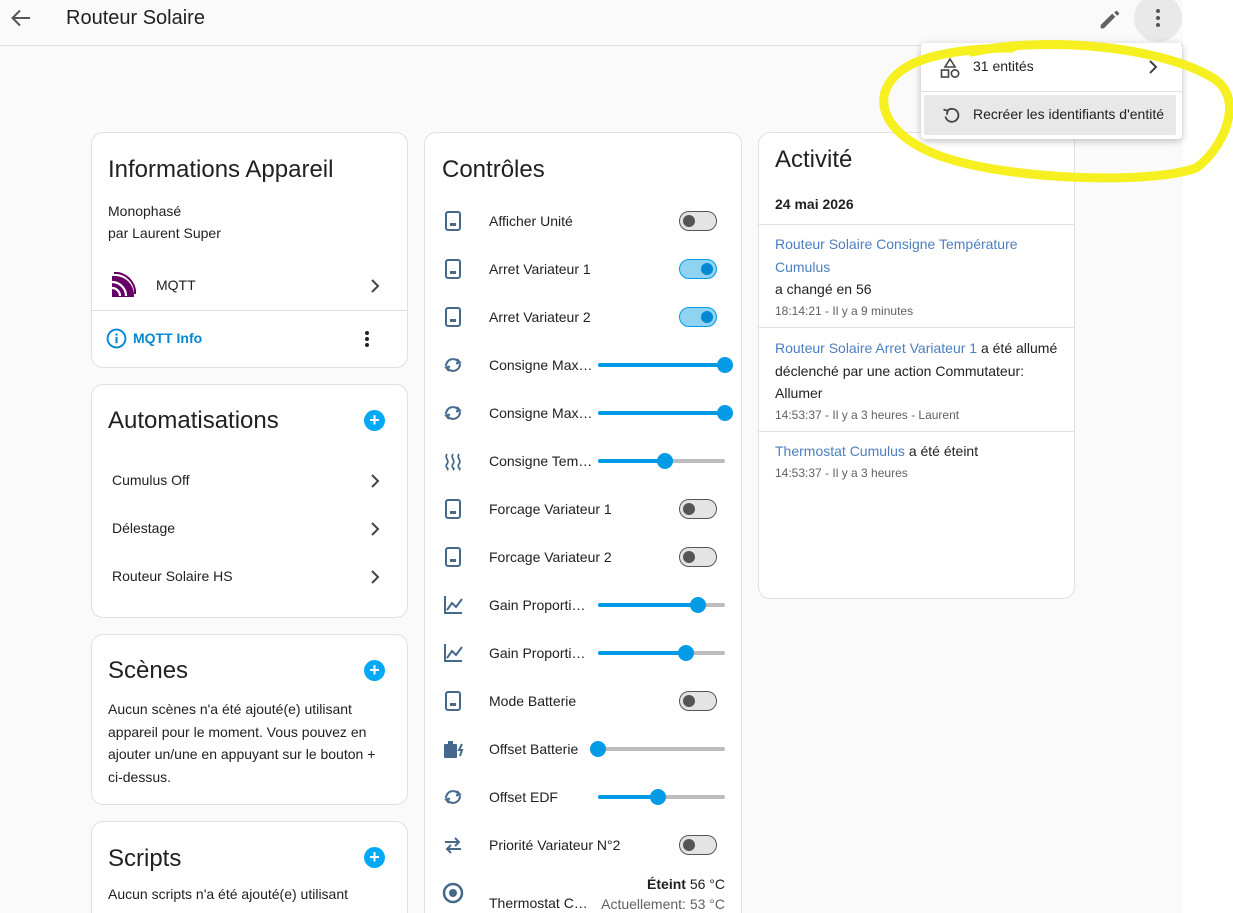 This screenshot has height=913, width=1233. I want to click on control-label: Offset Batterie, so click(533, 749).